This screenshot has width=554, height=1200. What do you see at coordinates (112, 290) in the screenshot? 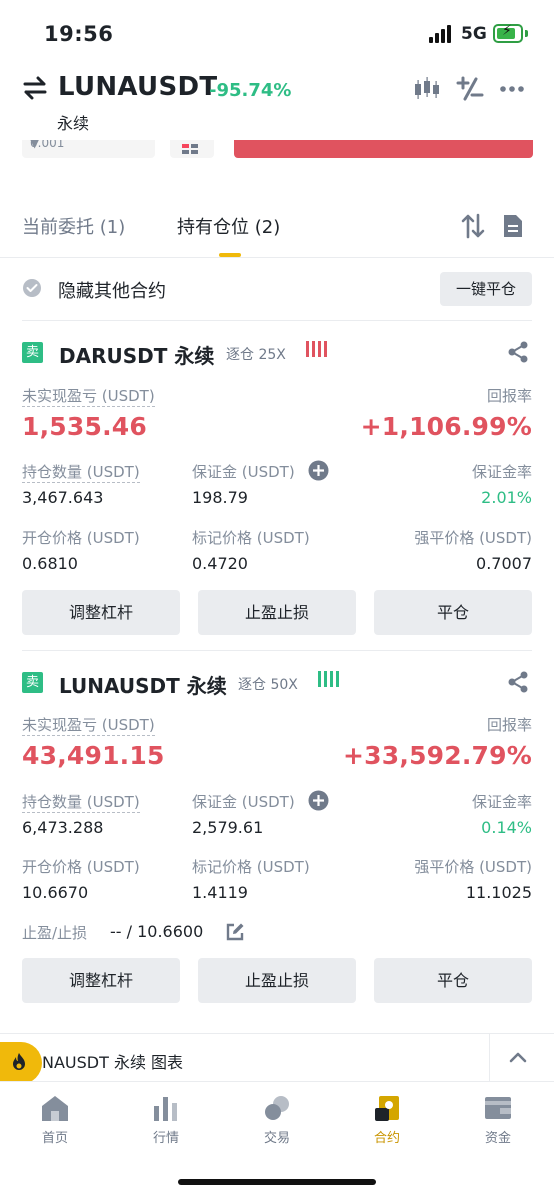
I see `hide-other-contracts-label: 隐藏其他合约` at bounding box center [112, 290].